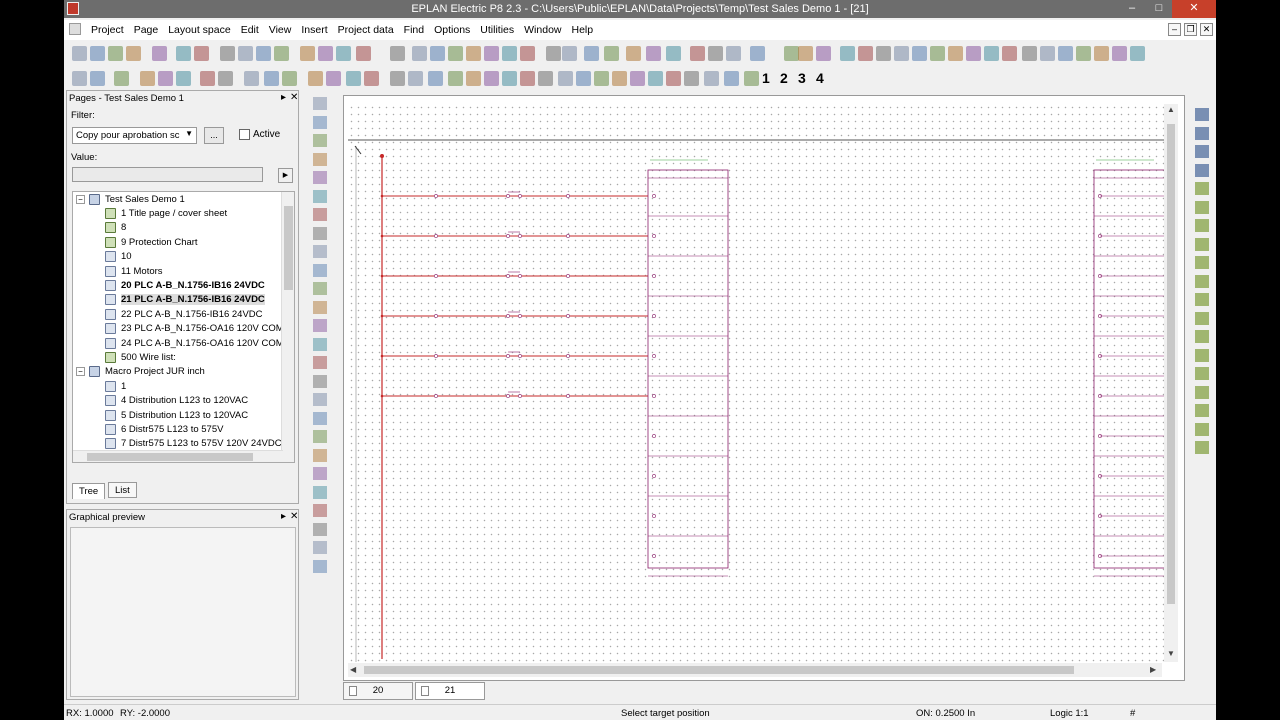 The width and height of the screenshot is (1280, 720). Describe the element at coordinates (283, 97) in the screenshot. I see `pin-icon: ▸` at that location.